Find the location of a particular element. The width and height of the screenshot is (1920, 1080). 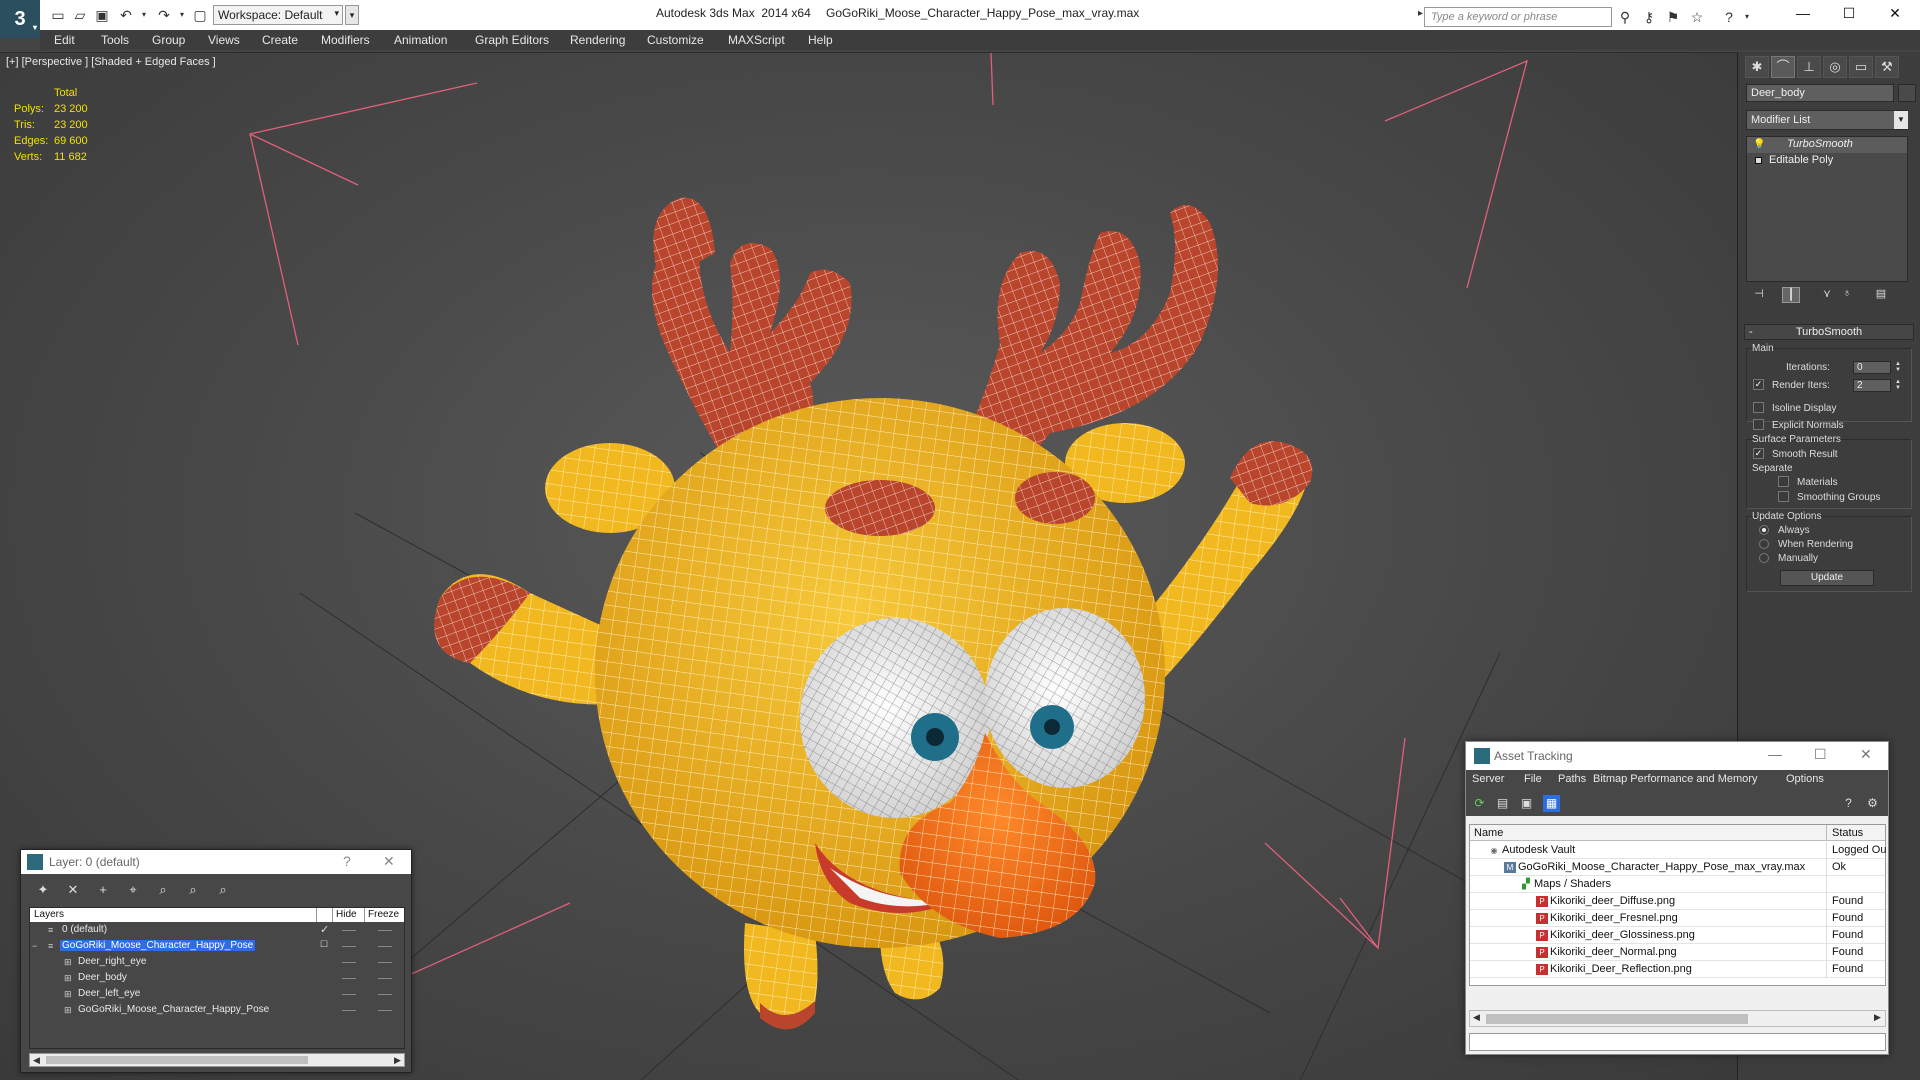

when-rendering-radio is located at coordinates (1764, 544).